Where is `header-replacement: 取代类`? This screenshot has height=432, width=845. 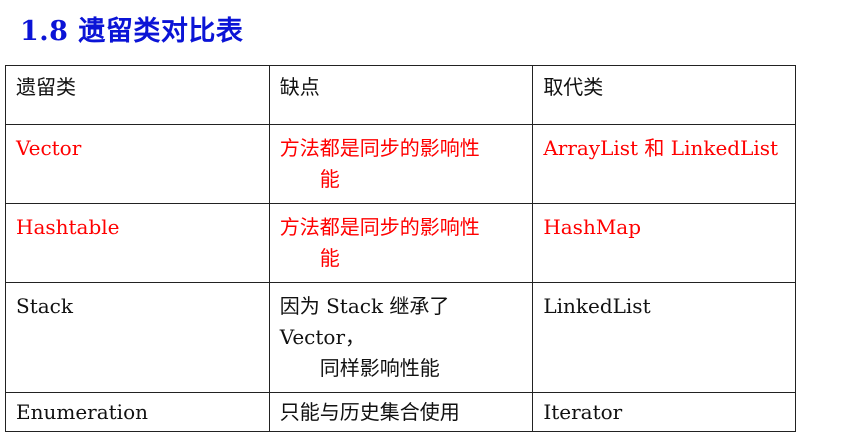
header-replacement: 取代类 is located at coordinates (664, 95).